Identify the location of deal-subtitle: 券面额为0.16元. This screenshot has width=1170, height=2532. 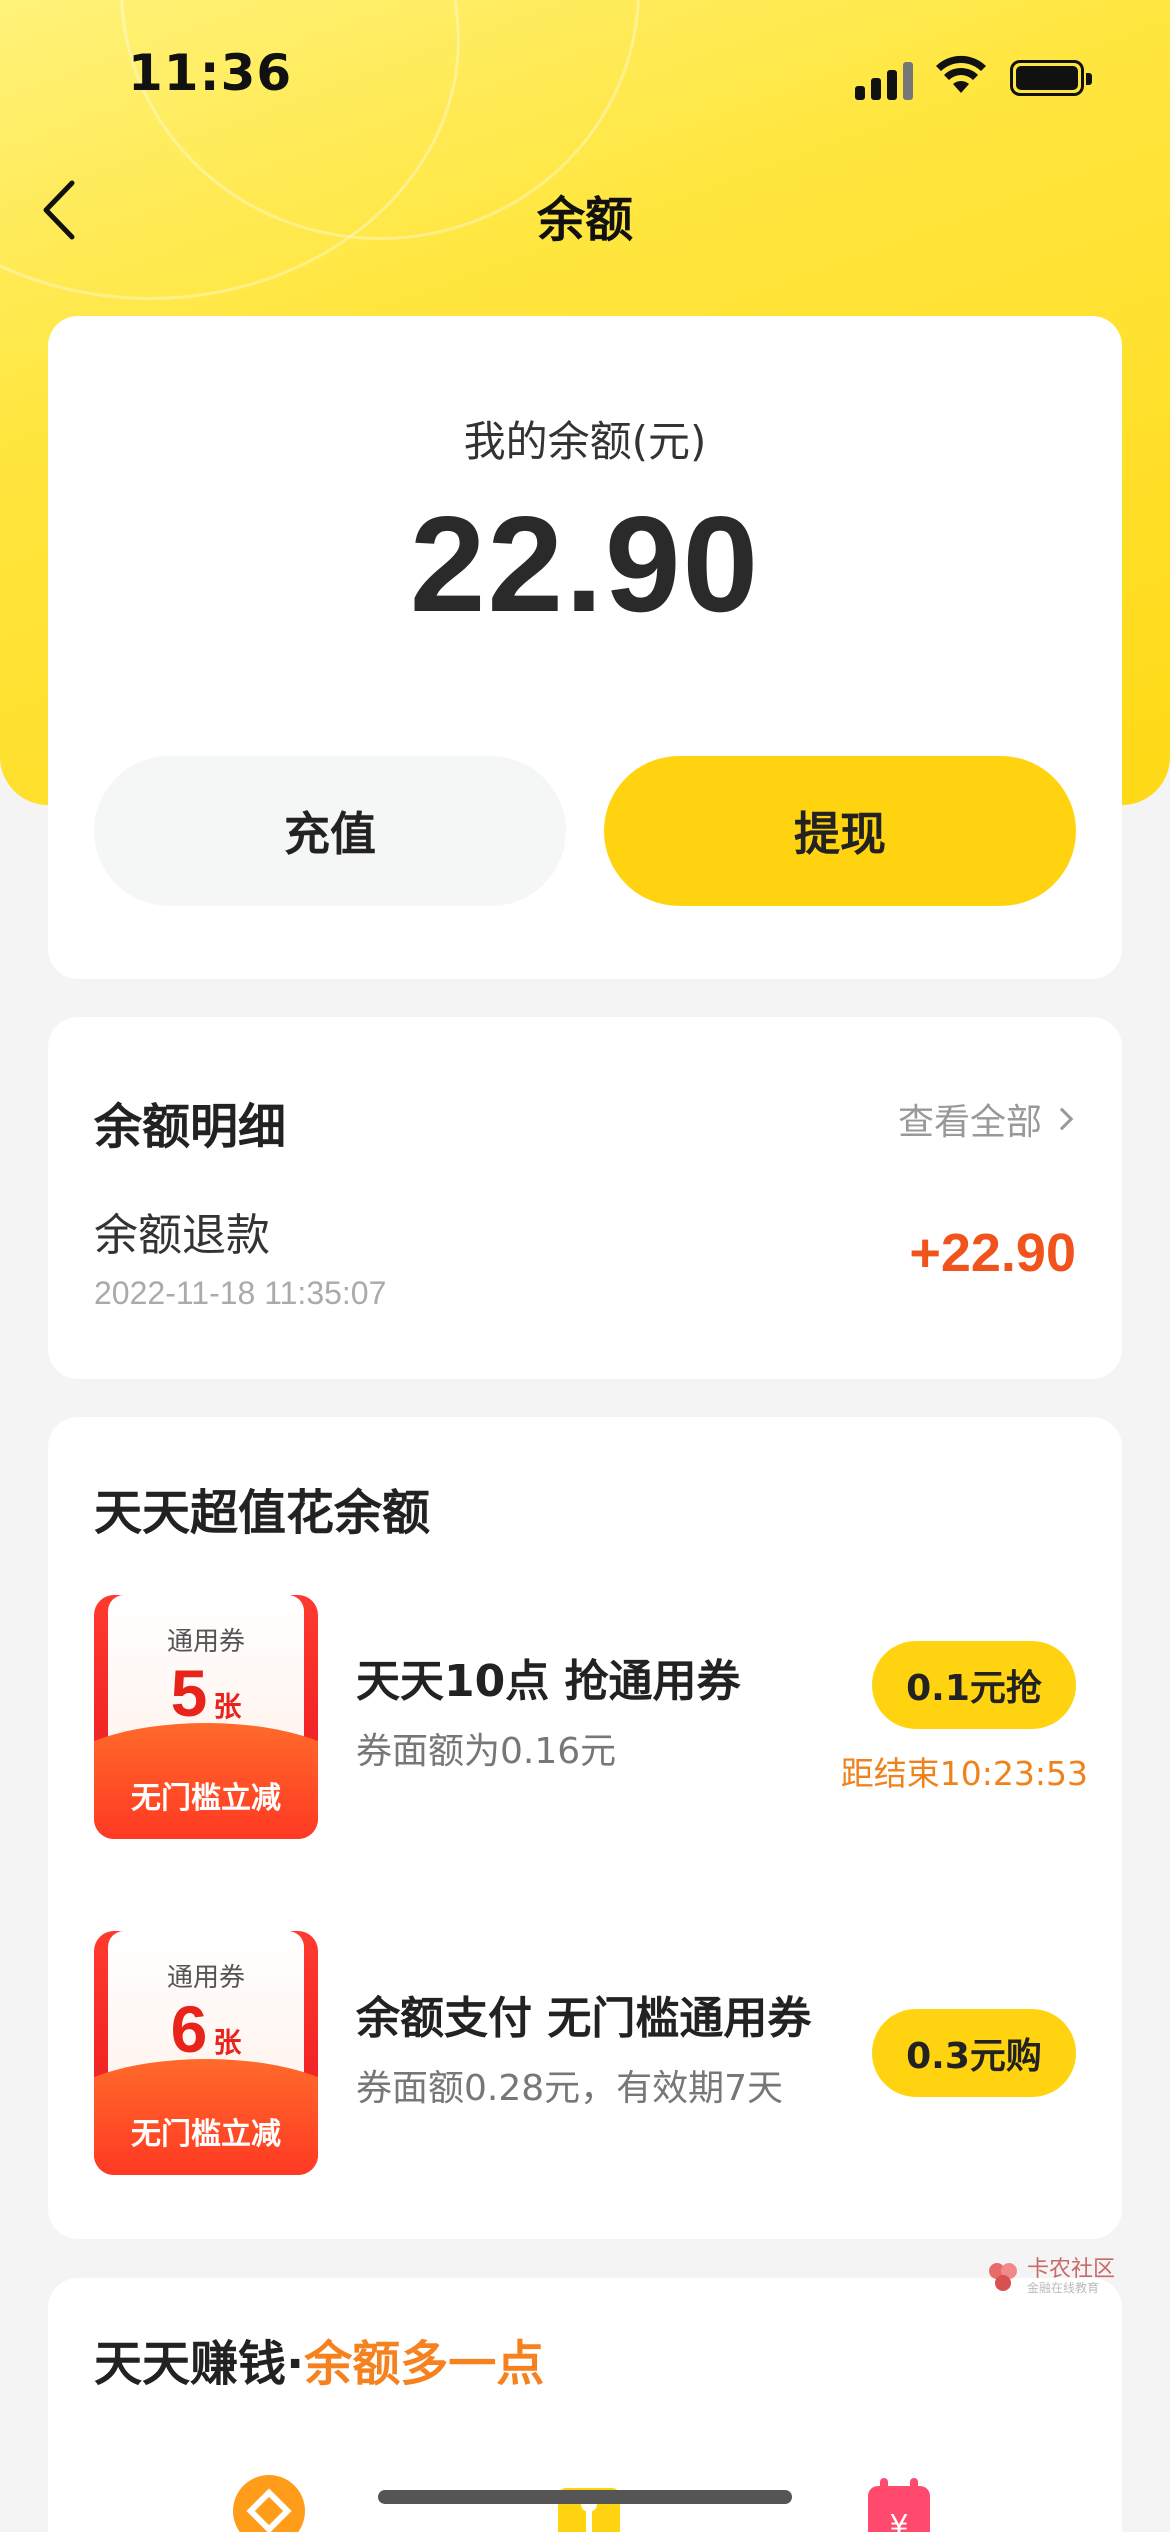
(486, 1751).